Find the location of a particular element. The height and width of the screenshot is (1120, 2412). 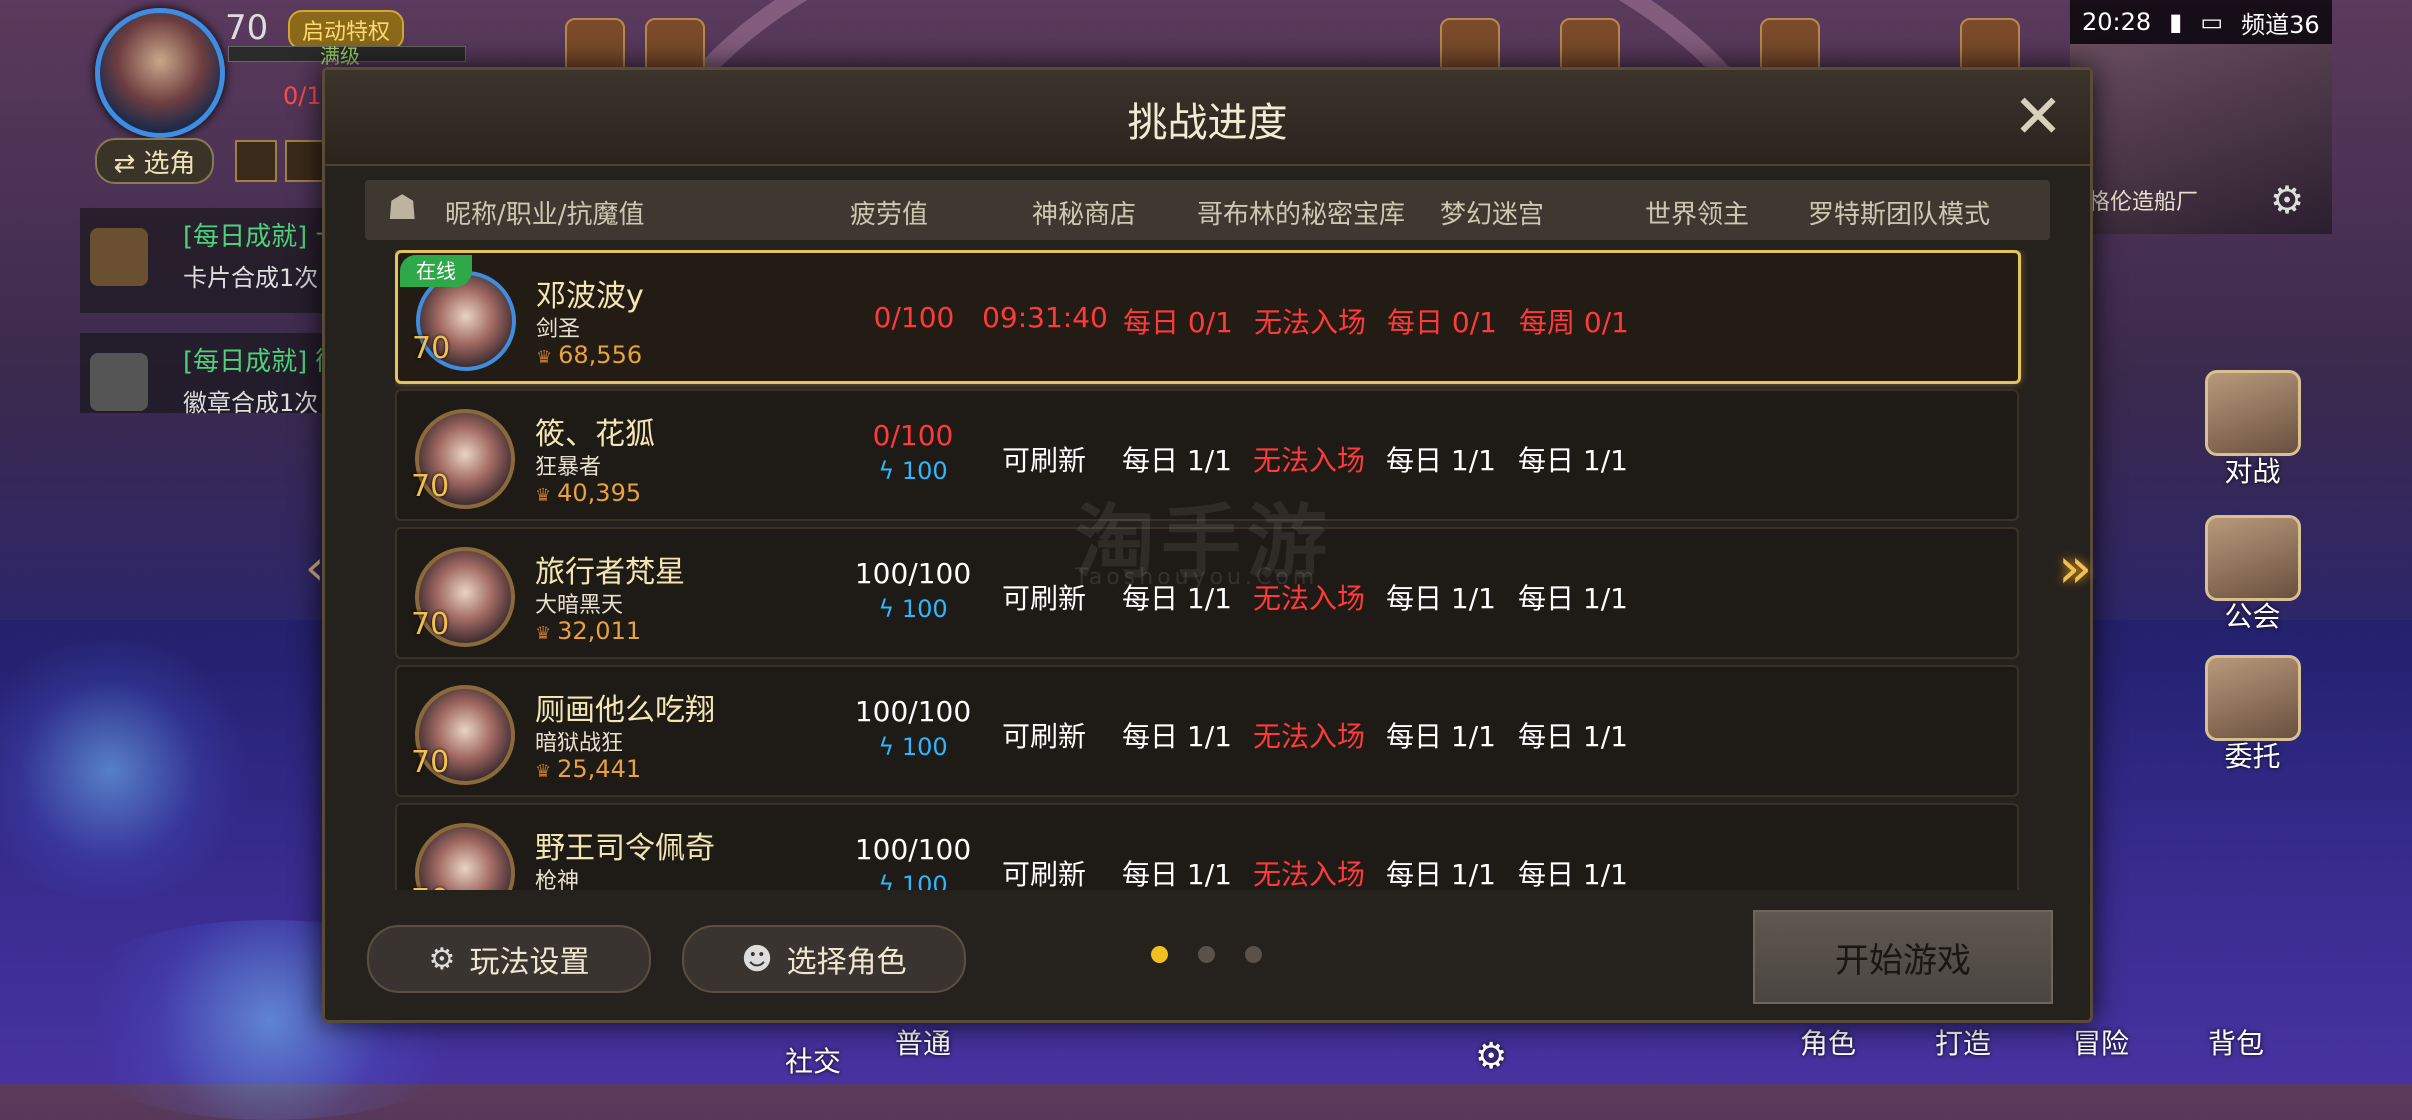

gameplay-settings-button: ⚙ 玩法设置 is located at coordinates (509, 959).